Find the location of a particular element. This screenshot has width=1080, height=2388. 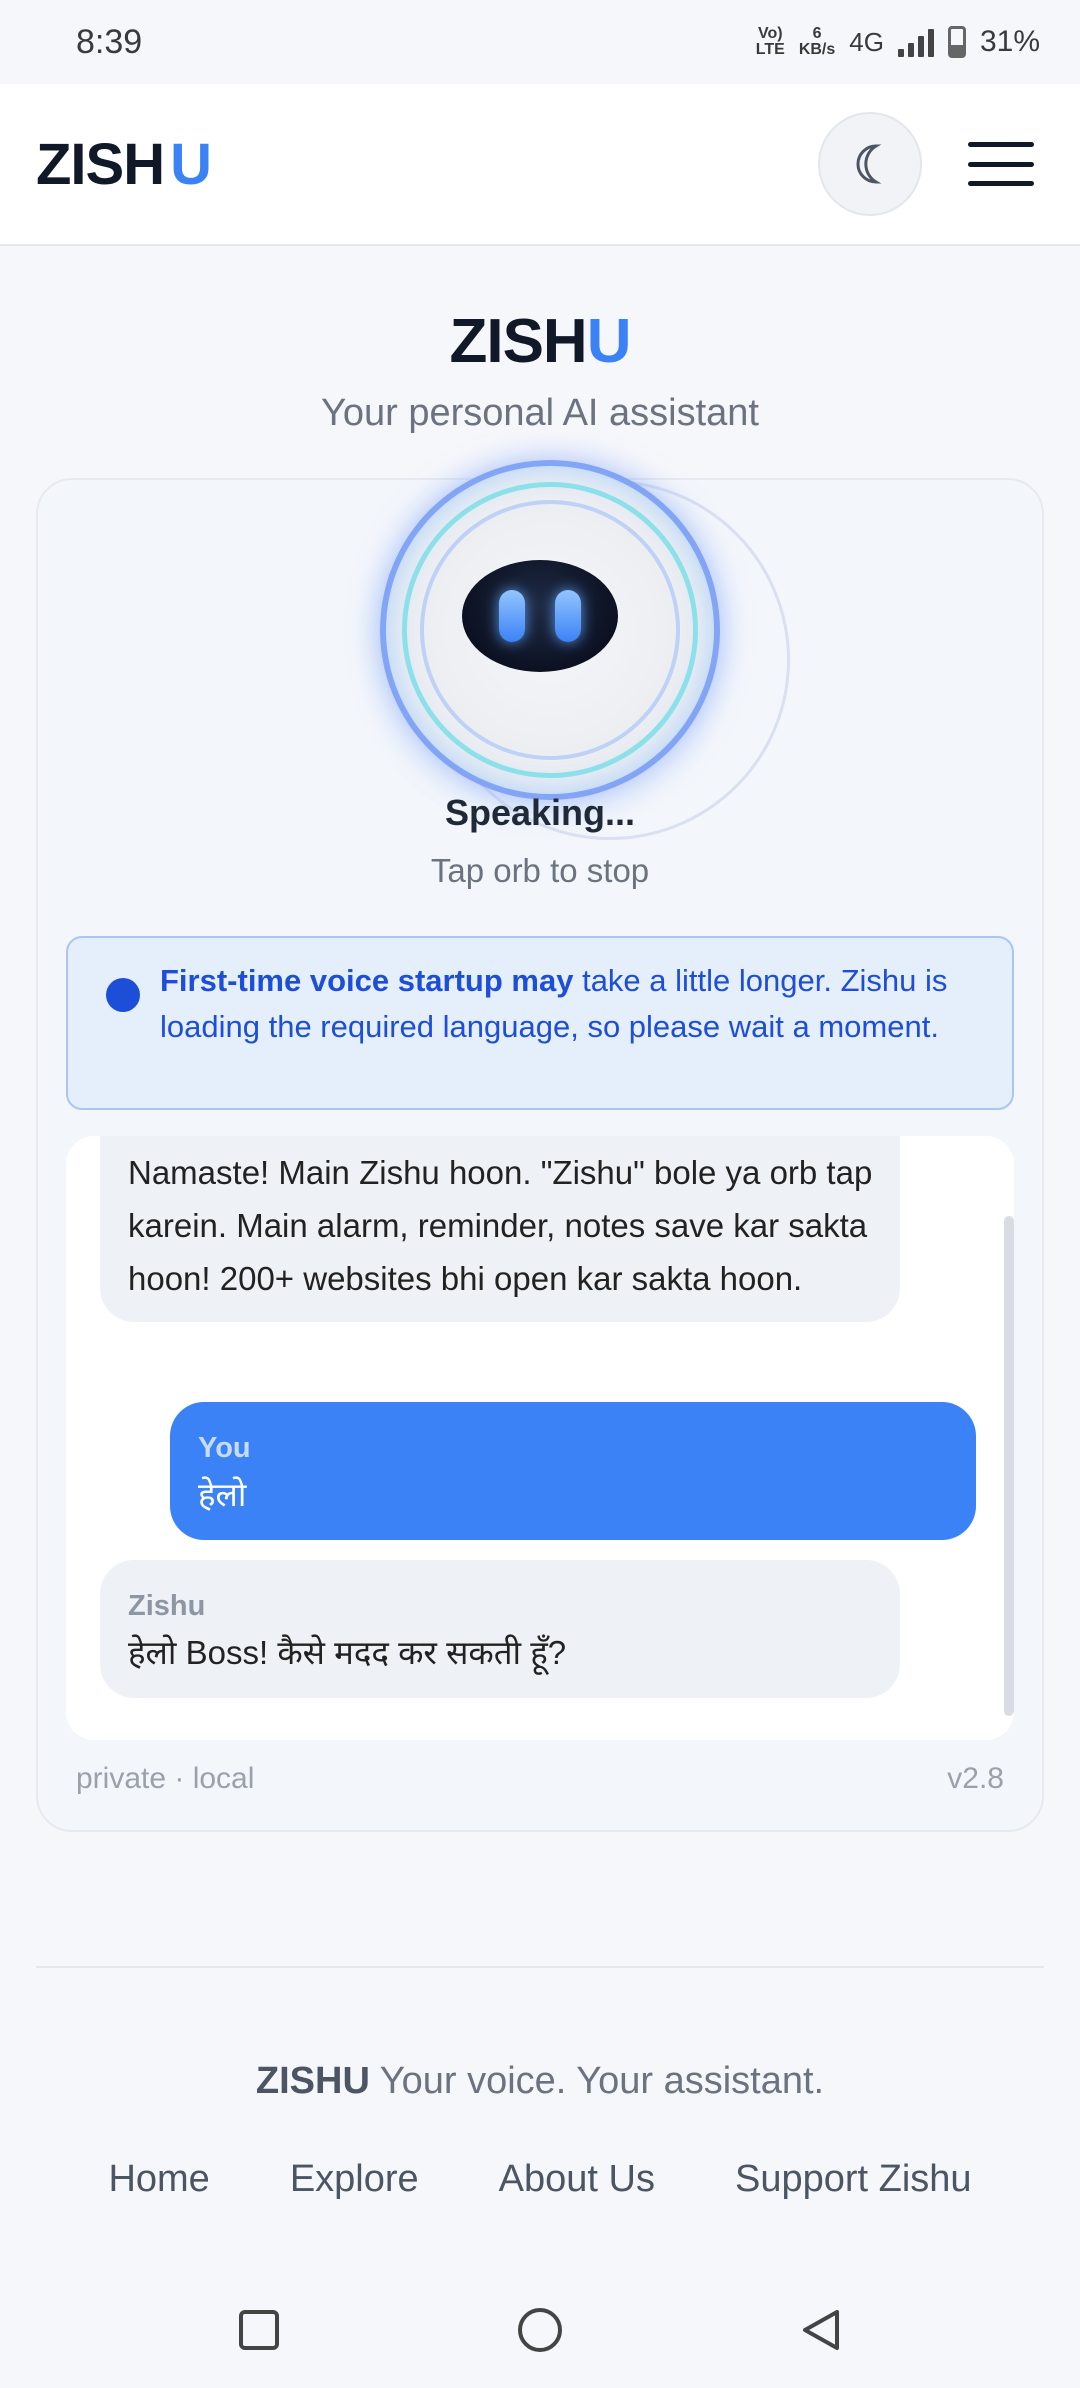

notice-bold: First-time voice startup may is located at coordinates (367, 980).